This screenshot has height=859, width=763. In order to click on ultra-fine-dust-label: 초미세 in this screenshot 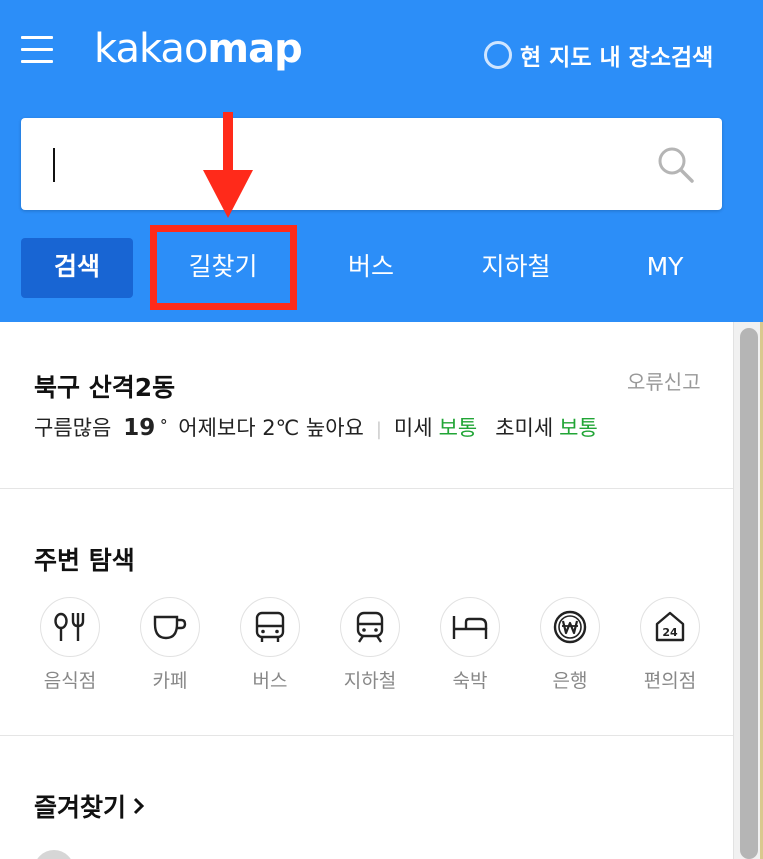, I will do `click(524, 428)`.